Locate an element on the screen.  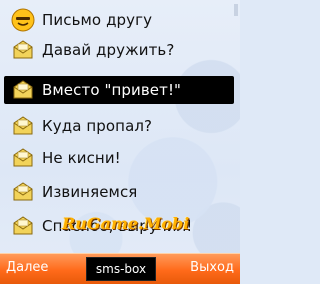
menu-item-kuda-propal: Куда пропал? is located at coordinates (119, 126).